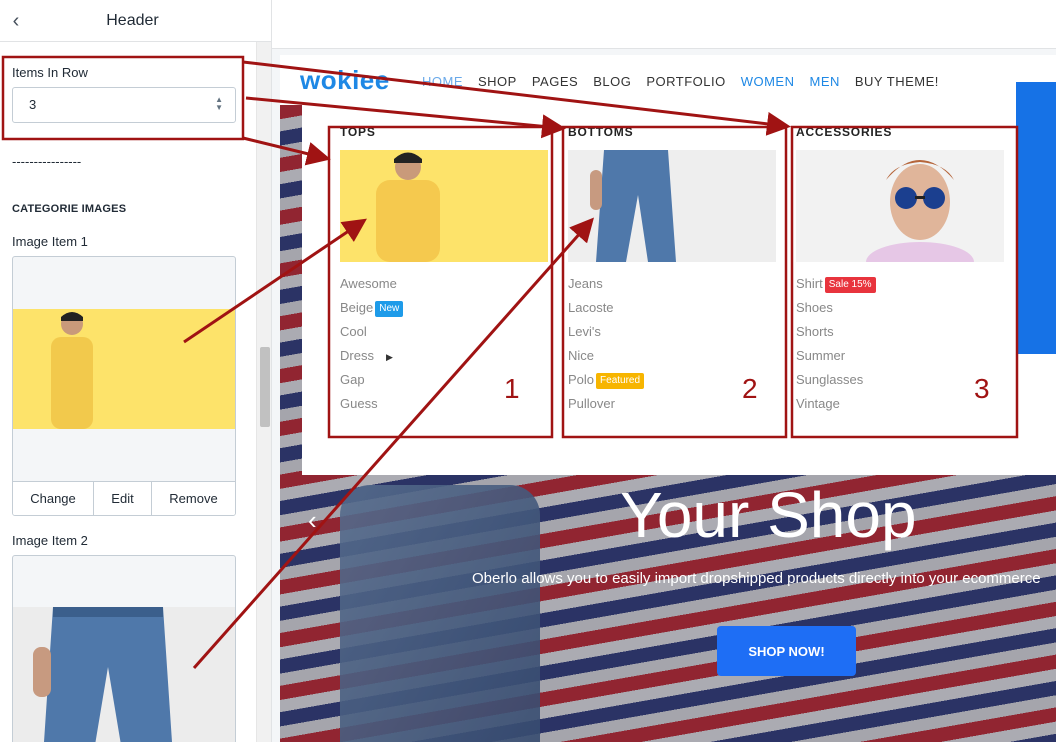 The height and width of the screenshot is (742, 1056). Describe the element at coordinates (850, 285) in the screenshot. I see `sale-badge: Sale 15%` at that location.